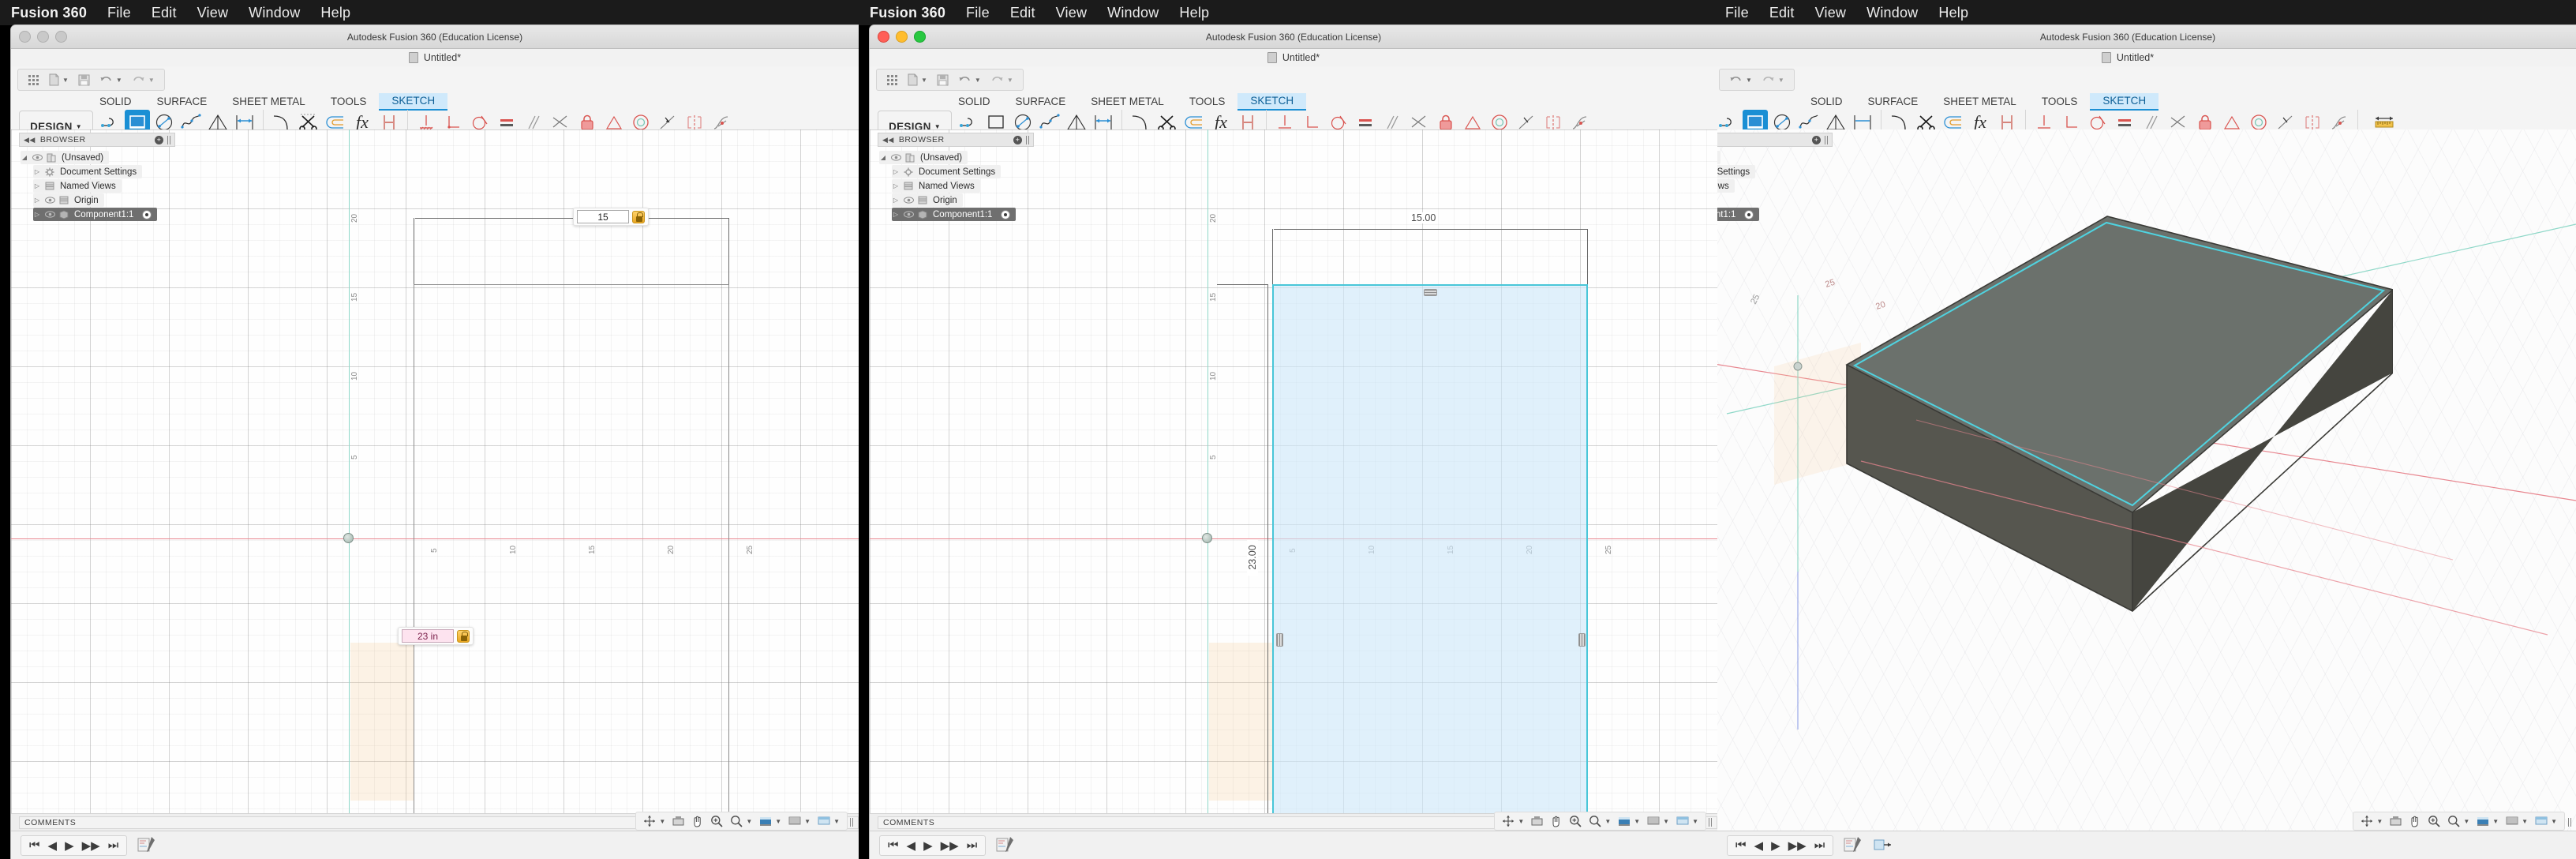  Describe the element at coordinates (2396, 821) in the screenshot. I see `look-at-icon` at that location.